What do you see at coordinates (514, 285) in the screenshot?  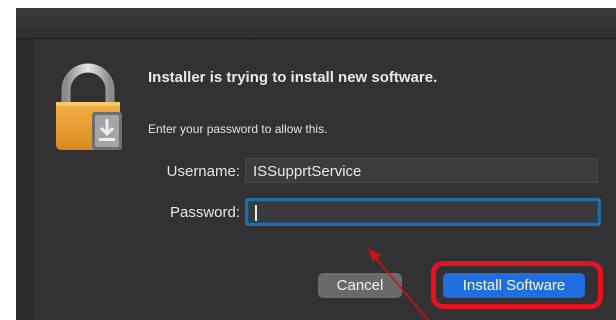 I see `install-software-button: Install Software` at bounding box center [514, 285].